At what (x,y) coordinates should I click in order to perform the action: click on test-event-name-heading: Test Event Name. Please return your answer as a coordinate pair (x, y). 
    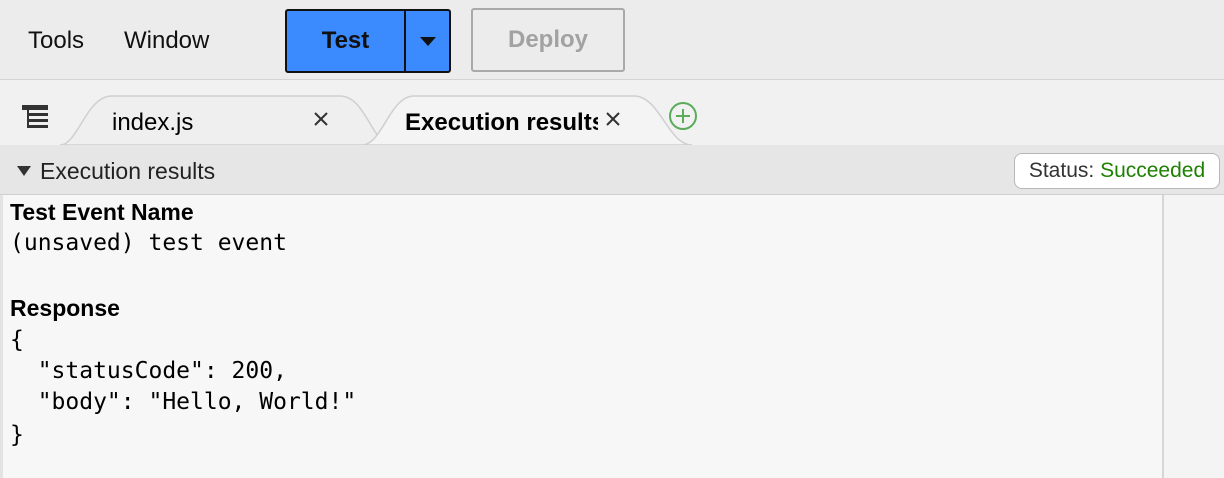
    Looking at the image, I should click on (102, 212).